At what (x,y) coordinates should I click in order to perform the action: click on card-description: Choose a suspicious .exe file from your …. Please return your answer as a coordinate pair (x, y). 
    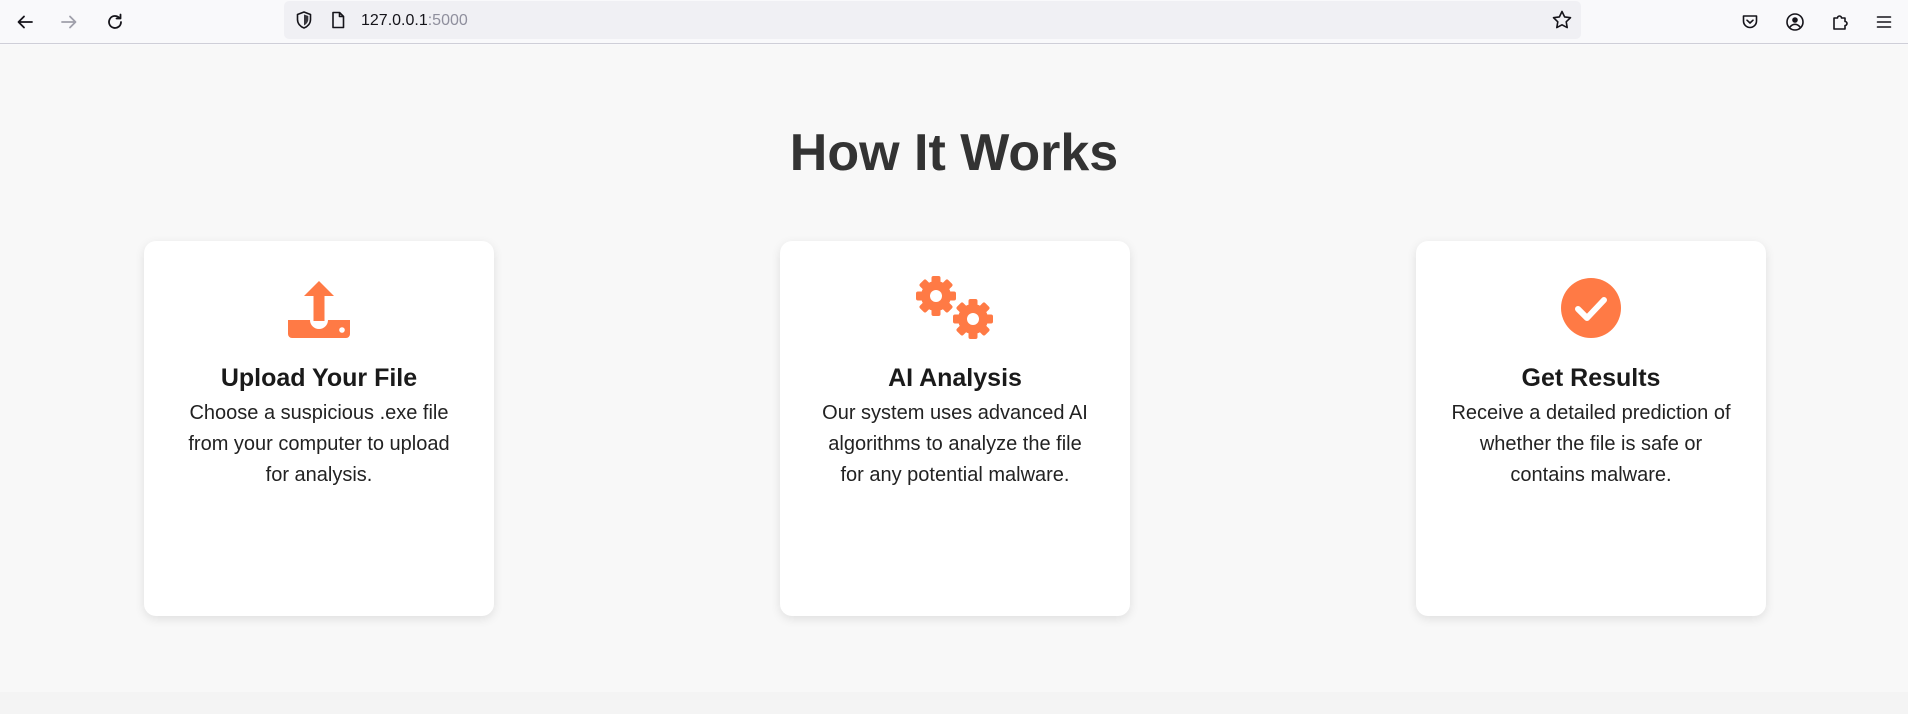
    Looking at the image, I should click on (319, 444).